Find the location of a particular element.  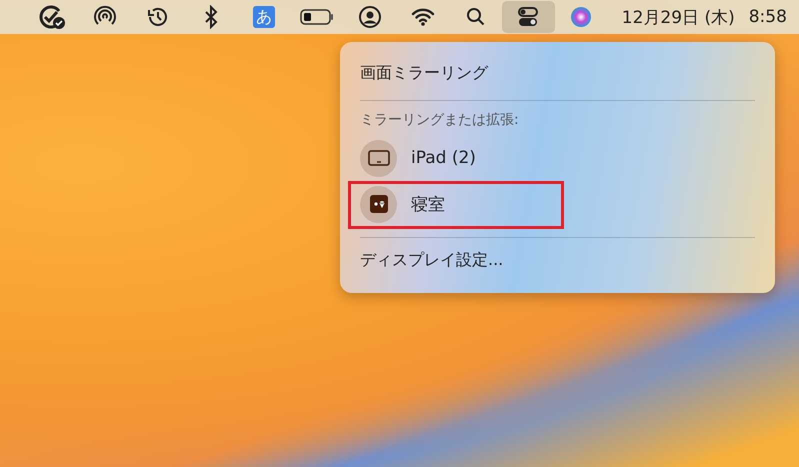

menu-bar-item: あ is located at coordinates (264, 17).